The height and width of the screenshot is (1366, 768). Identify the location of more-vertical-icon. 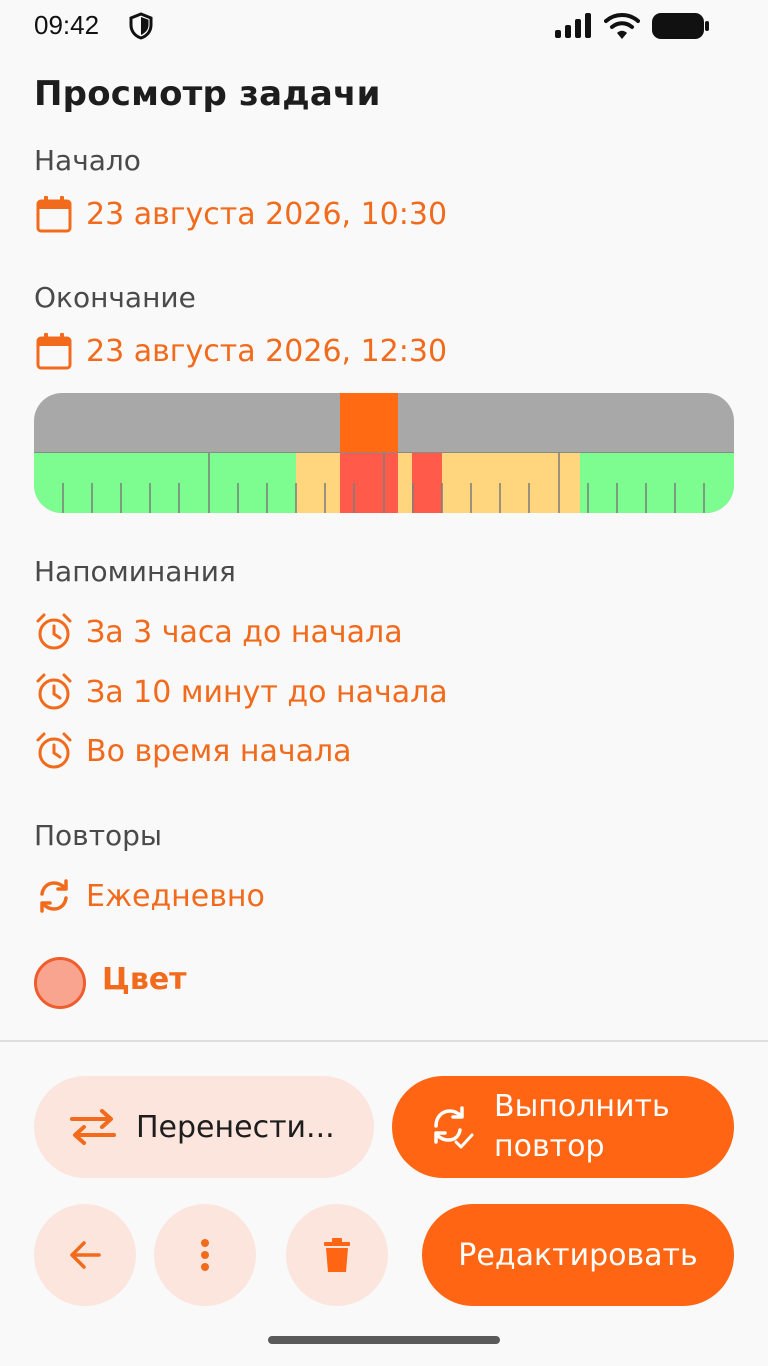
(205, 1255).